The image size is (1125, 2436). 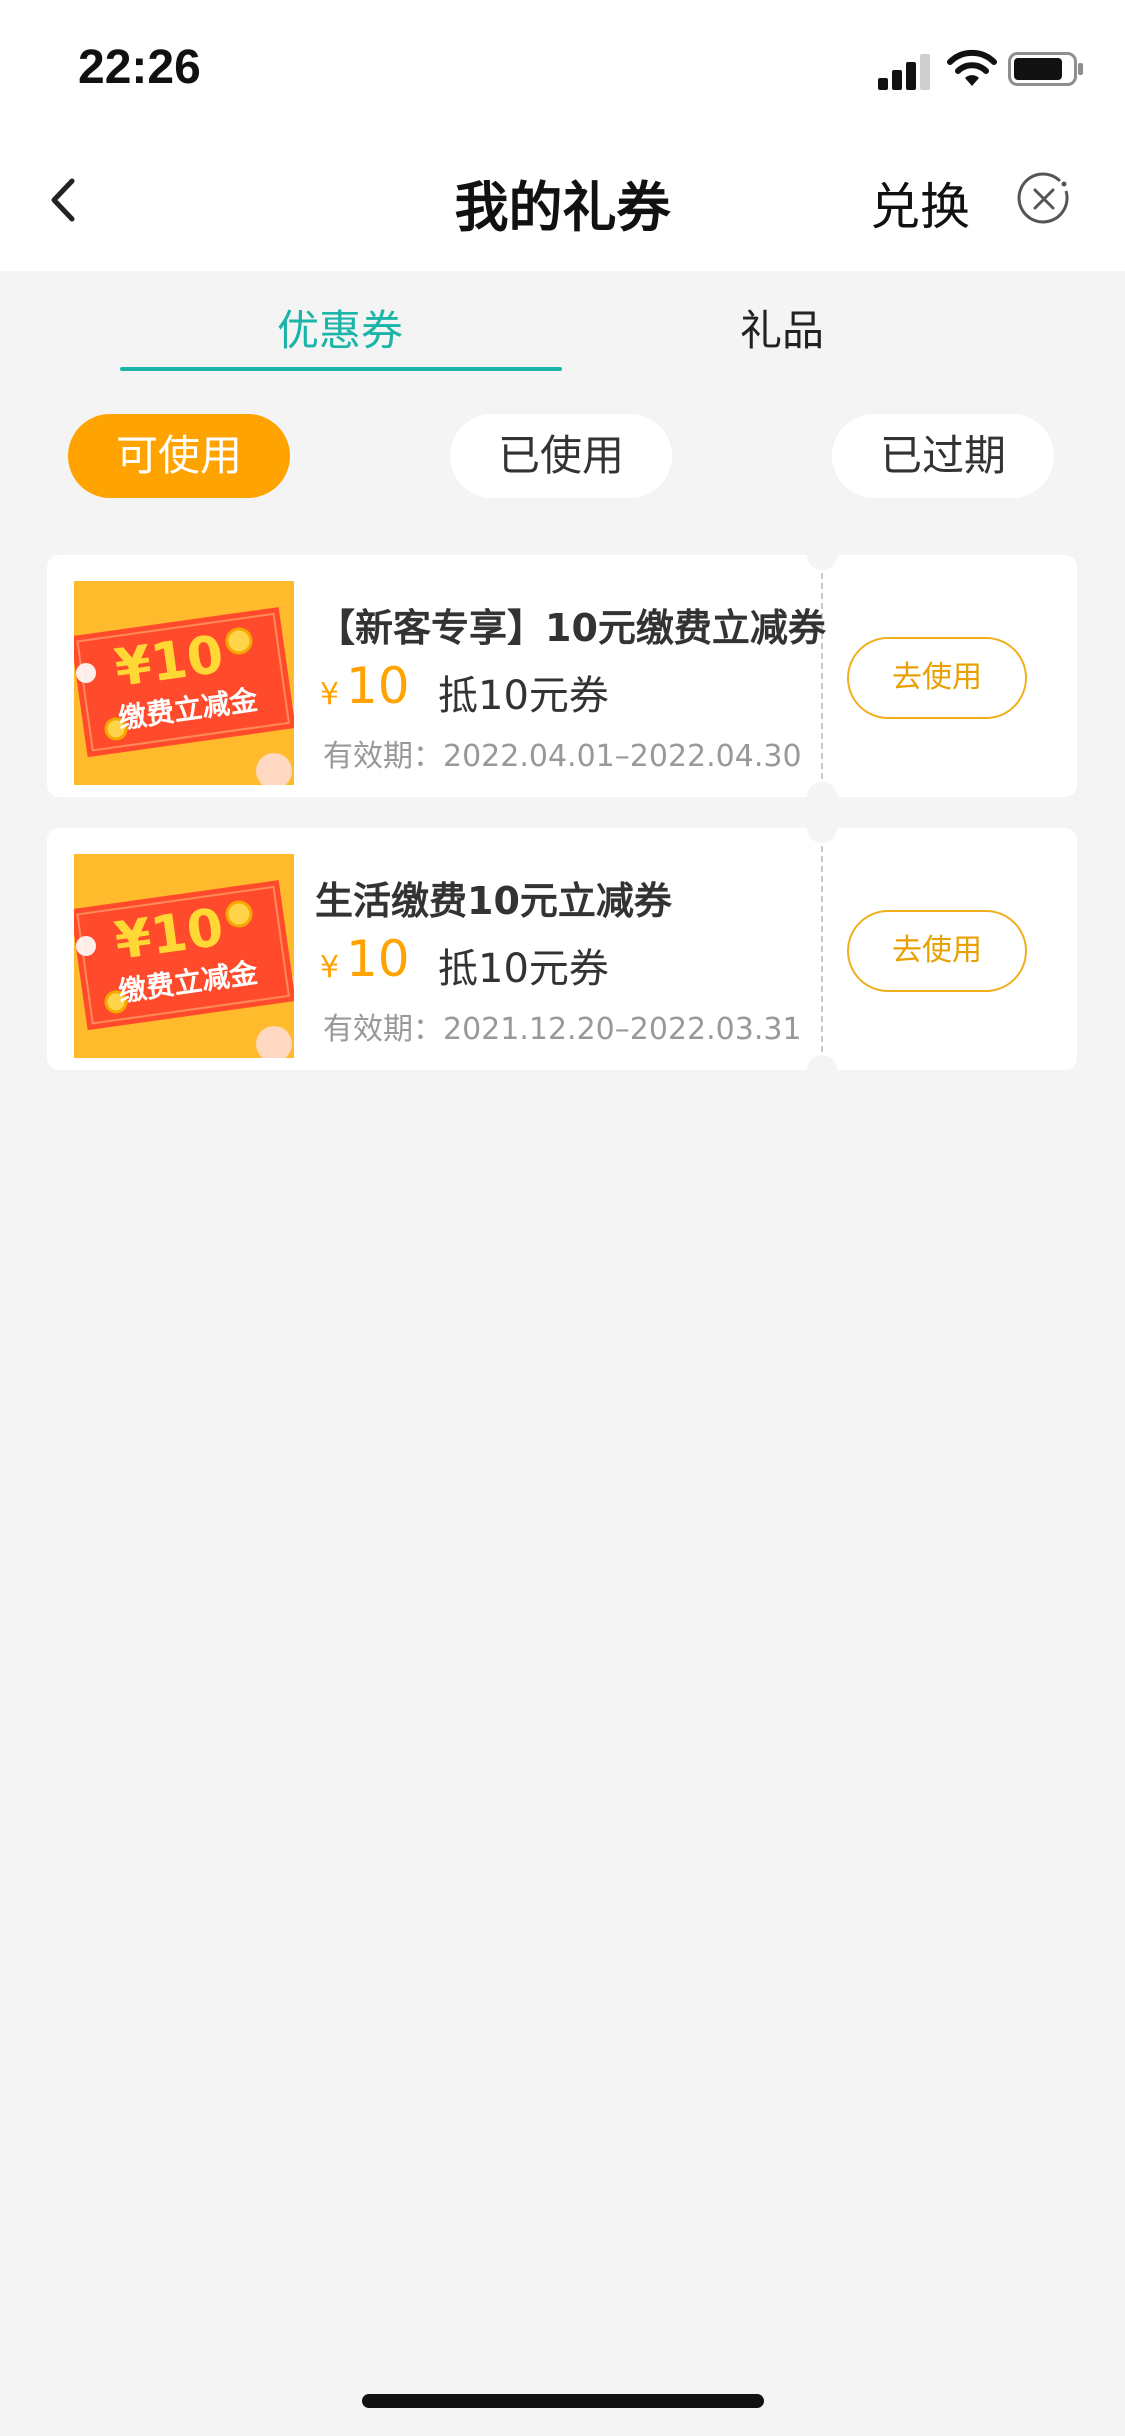 What do you see at coordinates (571, 628) in the screenshot?
I see `coupon-title: 【新客专享】10元缴费立减券` at bounding box center [571, 628].